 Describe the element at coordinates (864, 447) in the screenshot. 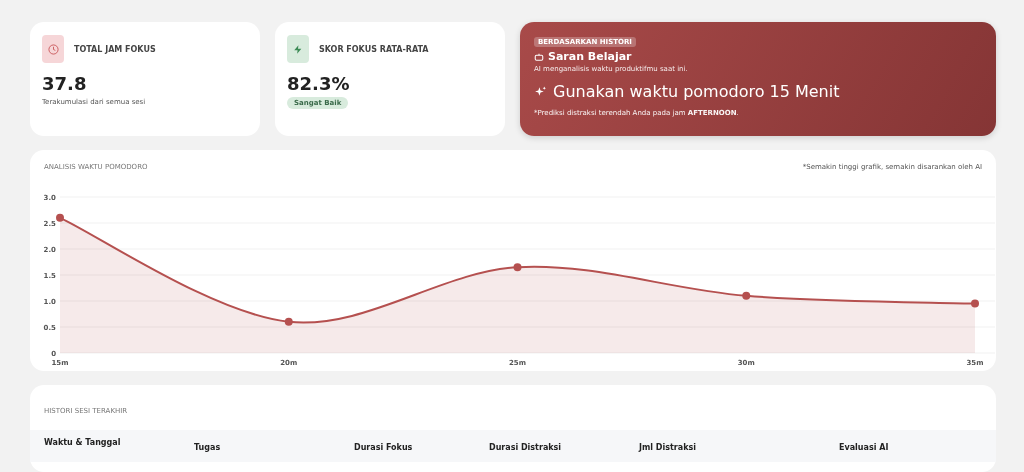

I see `column-header: Evaluasi AI` at that location.